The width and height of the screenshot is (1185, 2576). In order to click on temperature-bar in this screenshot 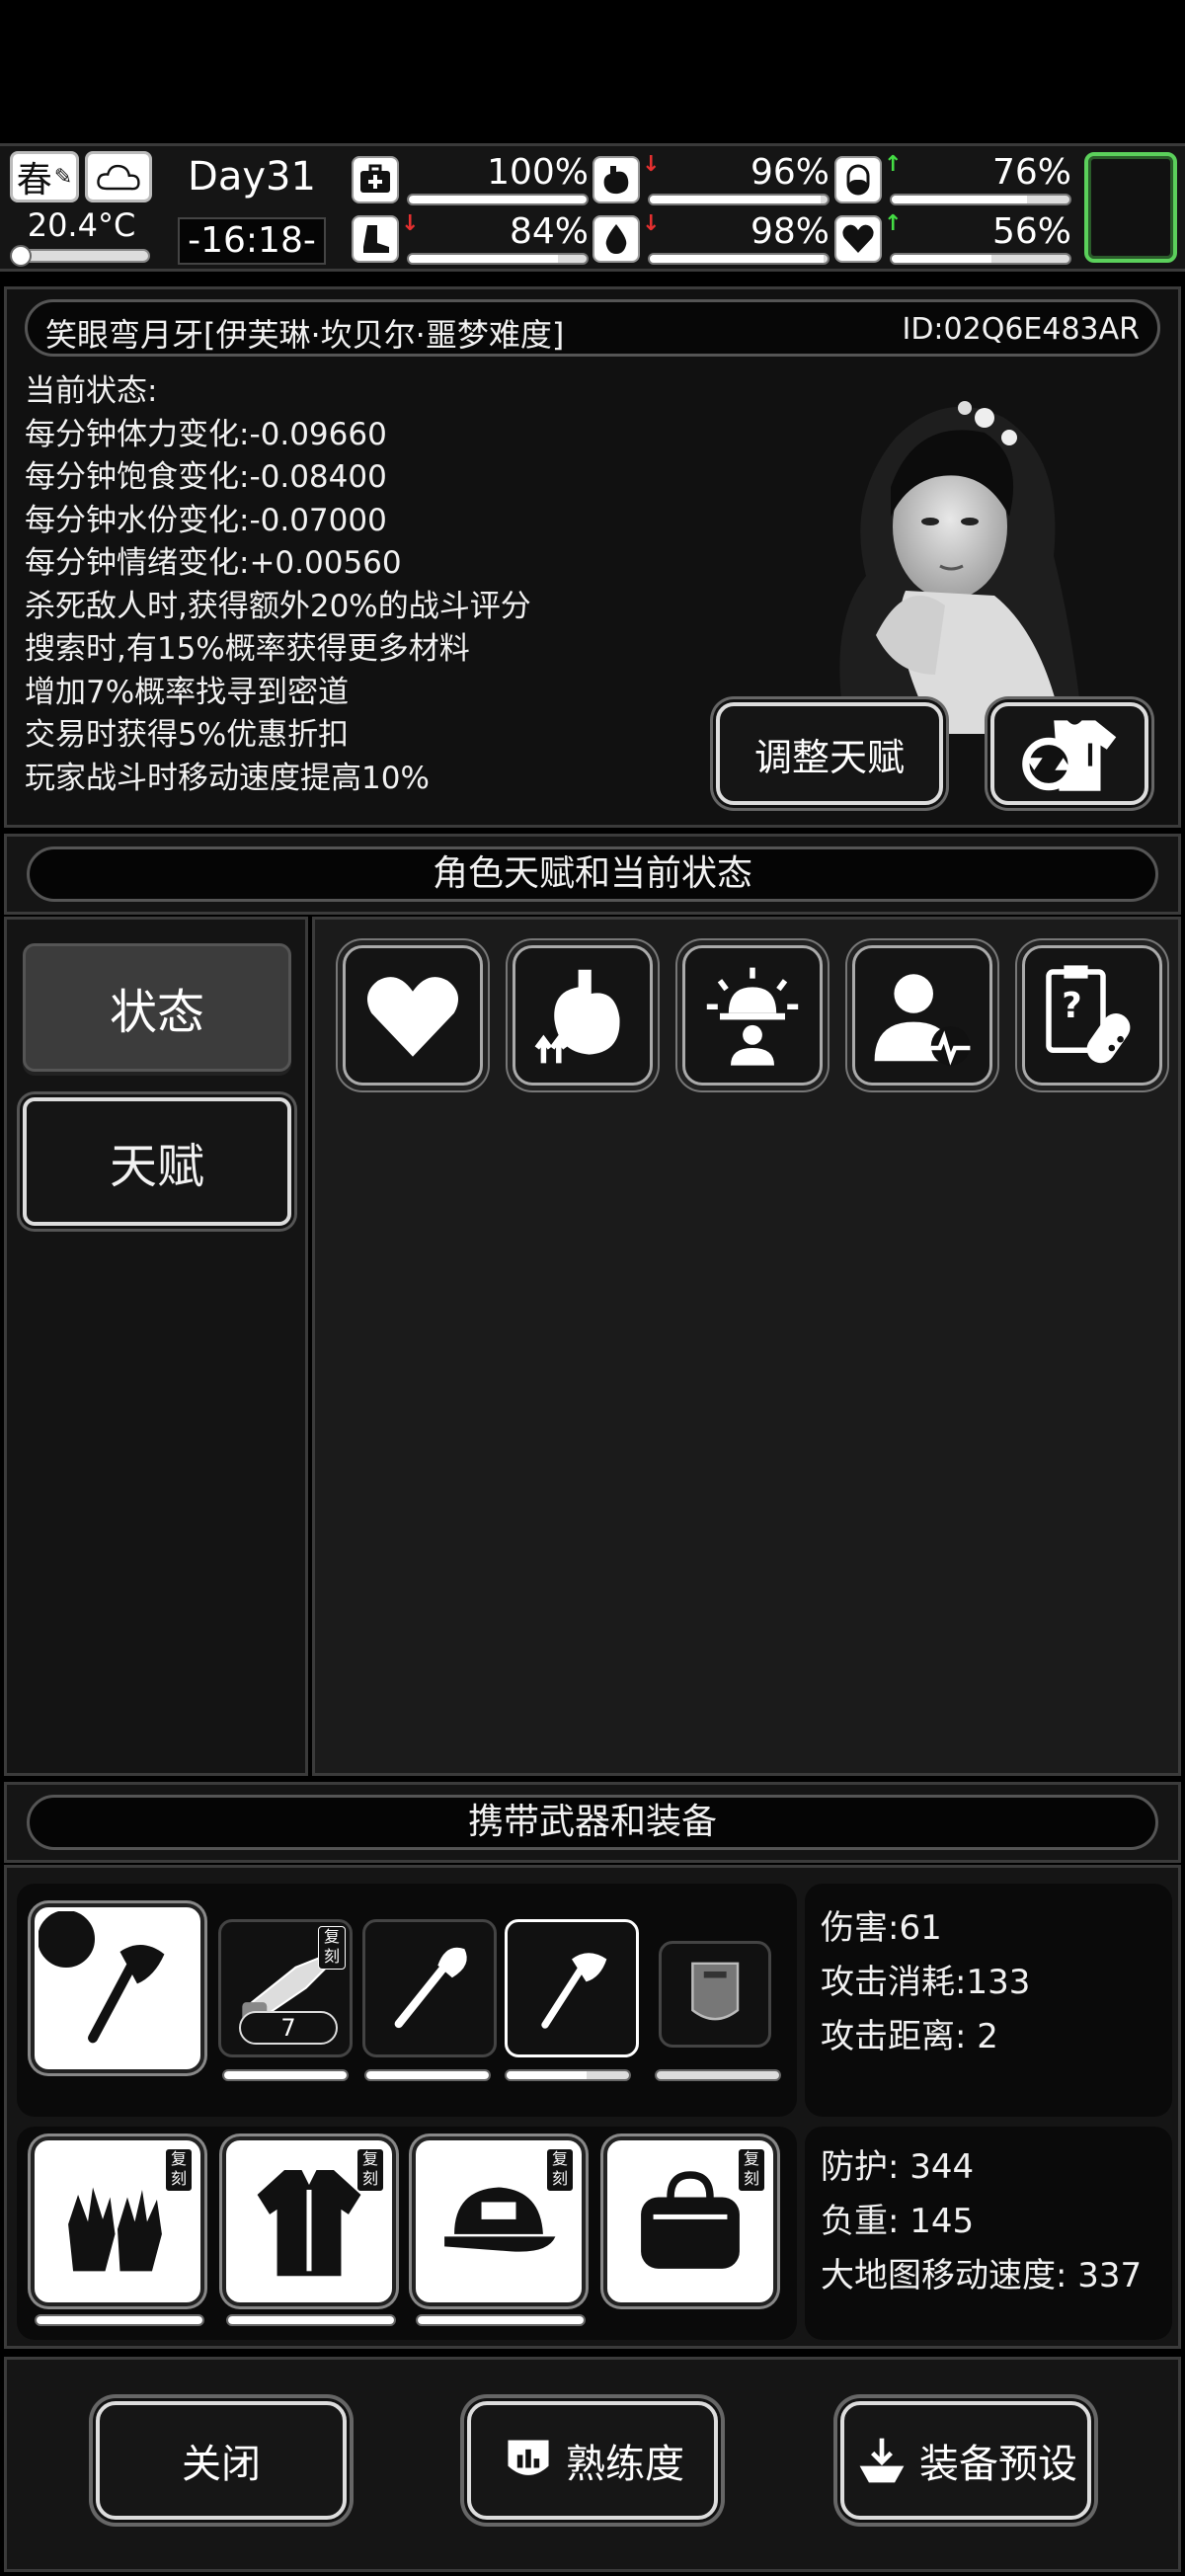, I will do `click(80, 256)`.